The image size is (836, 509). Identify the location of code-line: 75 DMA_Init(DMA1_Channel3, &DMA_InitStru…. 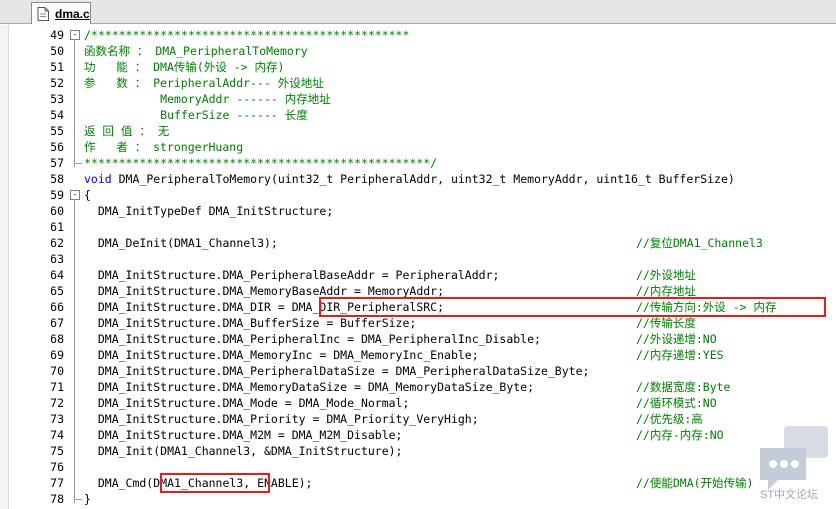
(418, 451).